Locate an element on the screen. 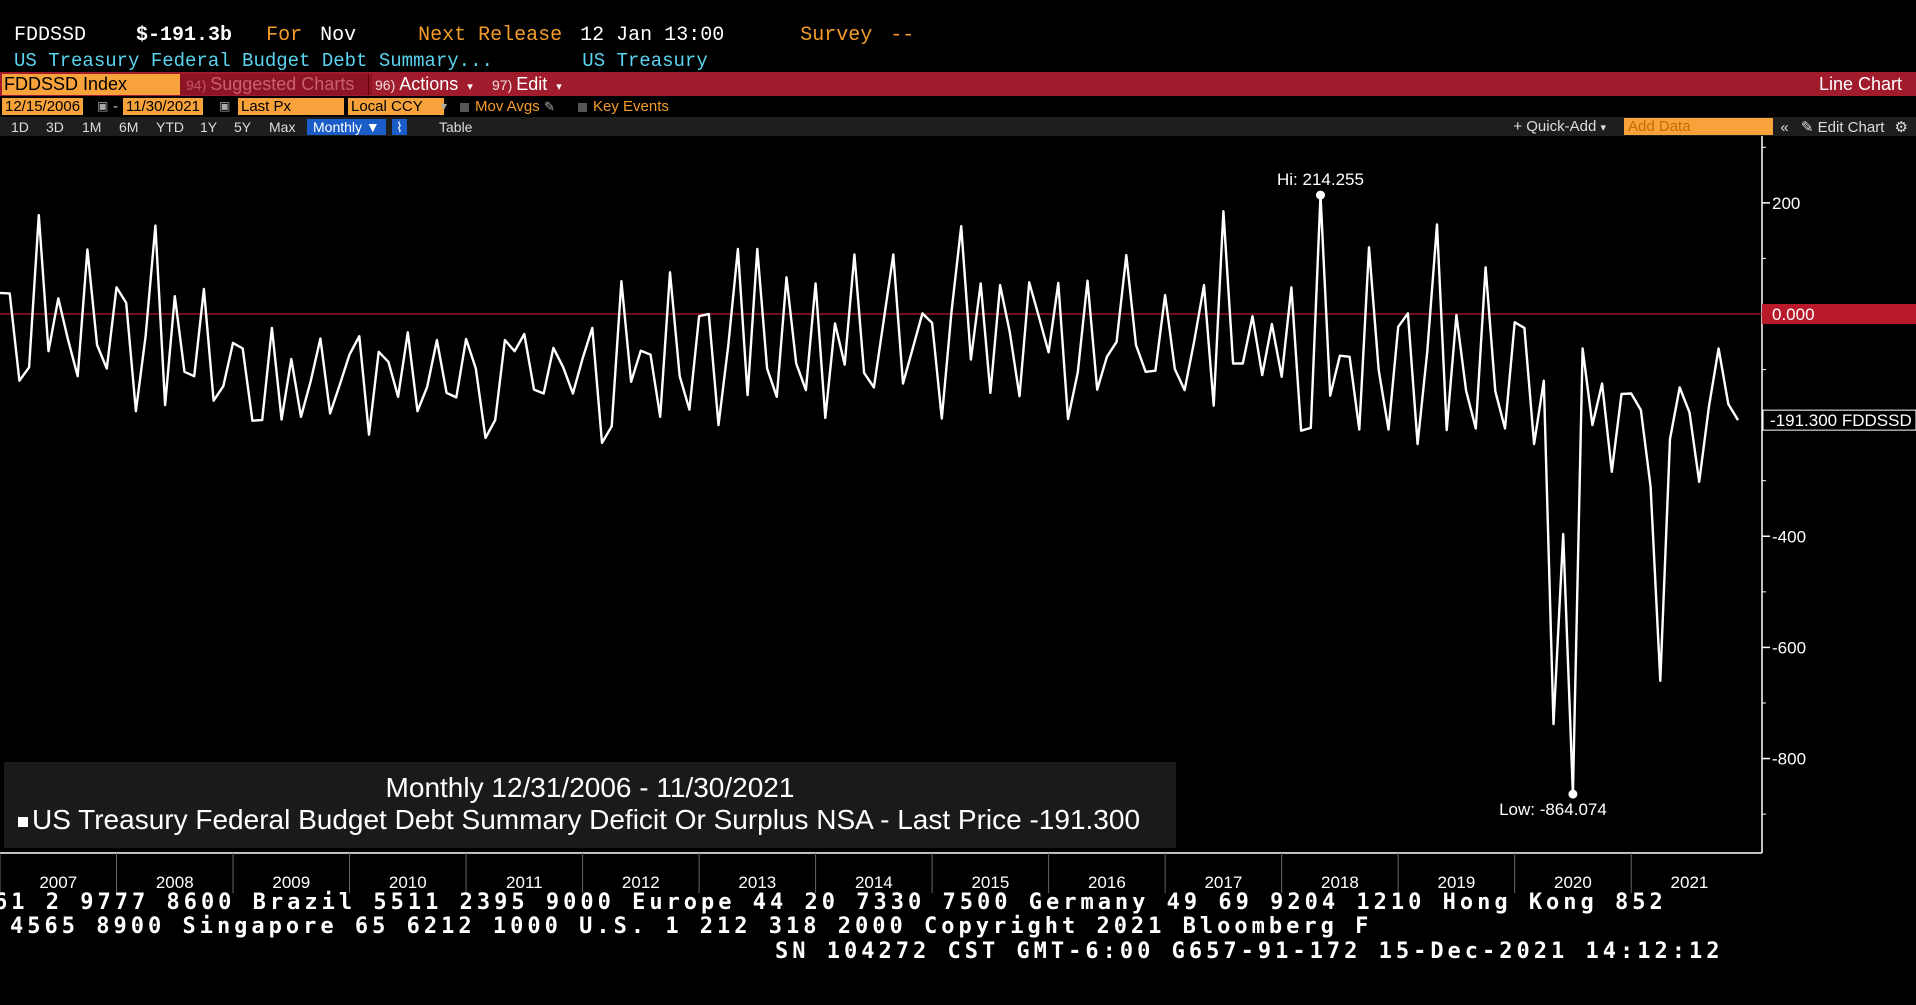 The height and width of the screenshot is (1005, 1916). low-point-label: Low: -864.074 is located at coordinates (1553, 809).